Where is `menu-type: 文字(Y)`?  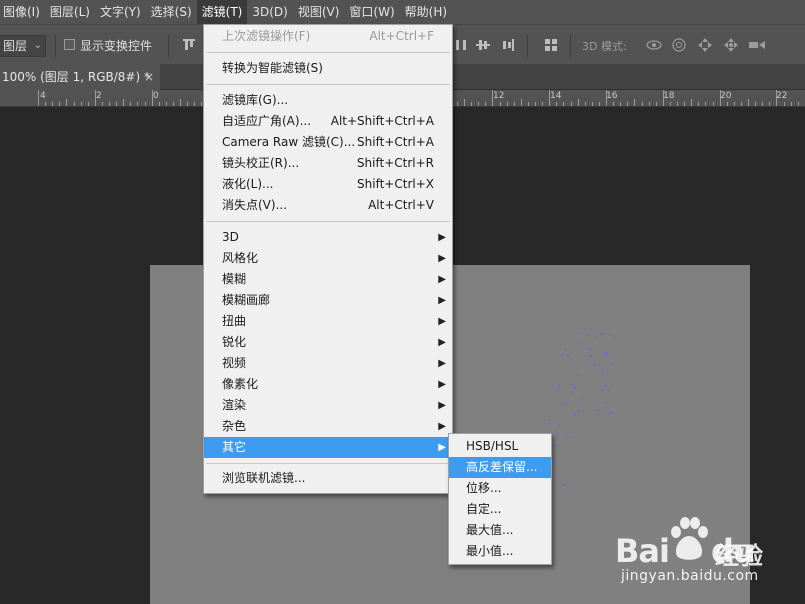
menu-type: 文字(Y) is located at coordinates (120, 12).